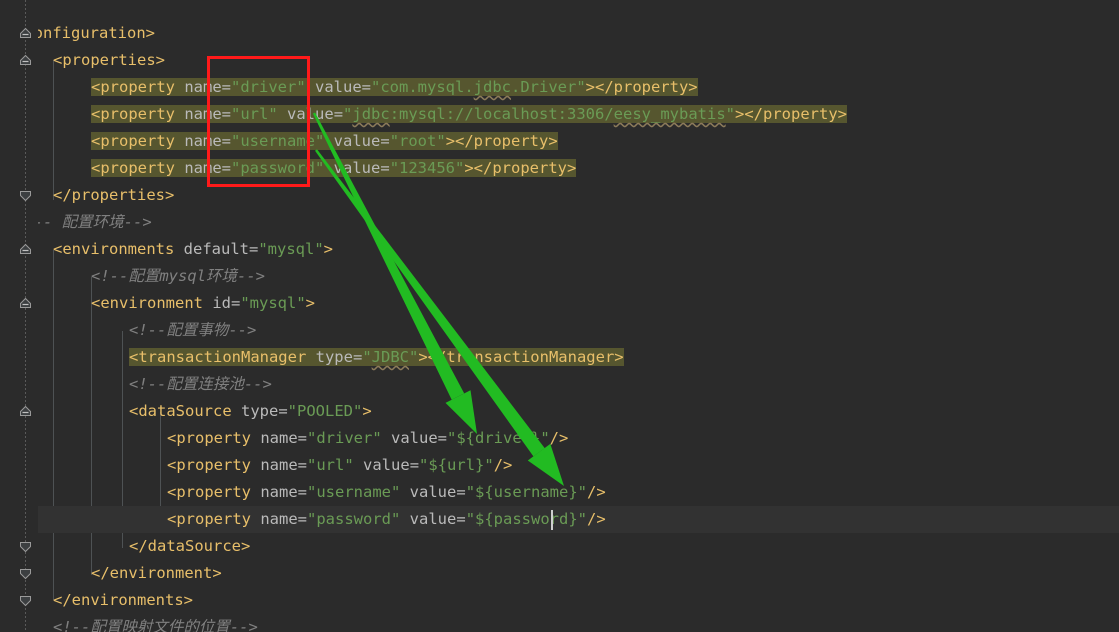 This screenshot has width=1119, height=632. Describe the element at coordinates (526, 519) in the screenshot. I see `token-str: "${password}"` at that location.